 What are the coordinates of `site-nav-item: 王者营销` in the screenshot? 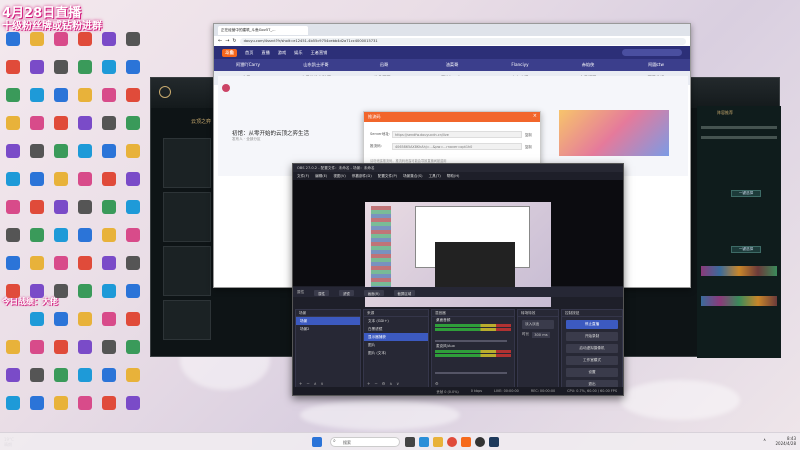 It's located at (319, 53).